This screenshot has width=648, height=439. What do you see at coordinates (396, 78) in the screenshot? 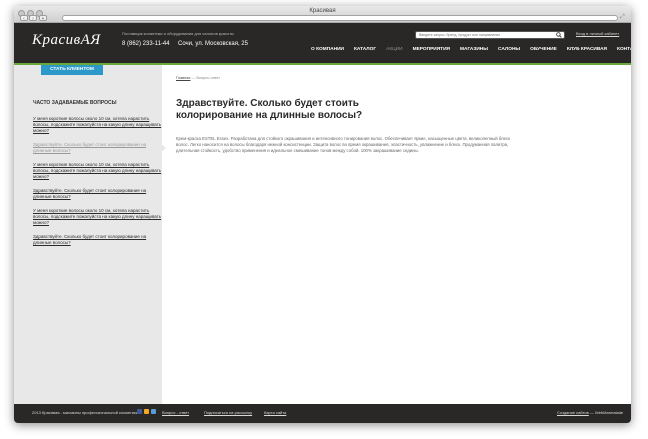
I see `breadcrumb: Главная — Вопрос-ответ` at bounding box center [396, 78].